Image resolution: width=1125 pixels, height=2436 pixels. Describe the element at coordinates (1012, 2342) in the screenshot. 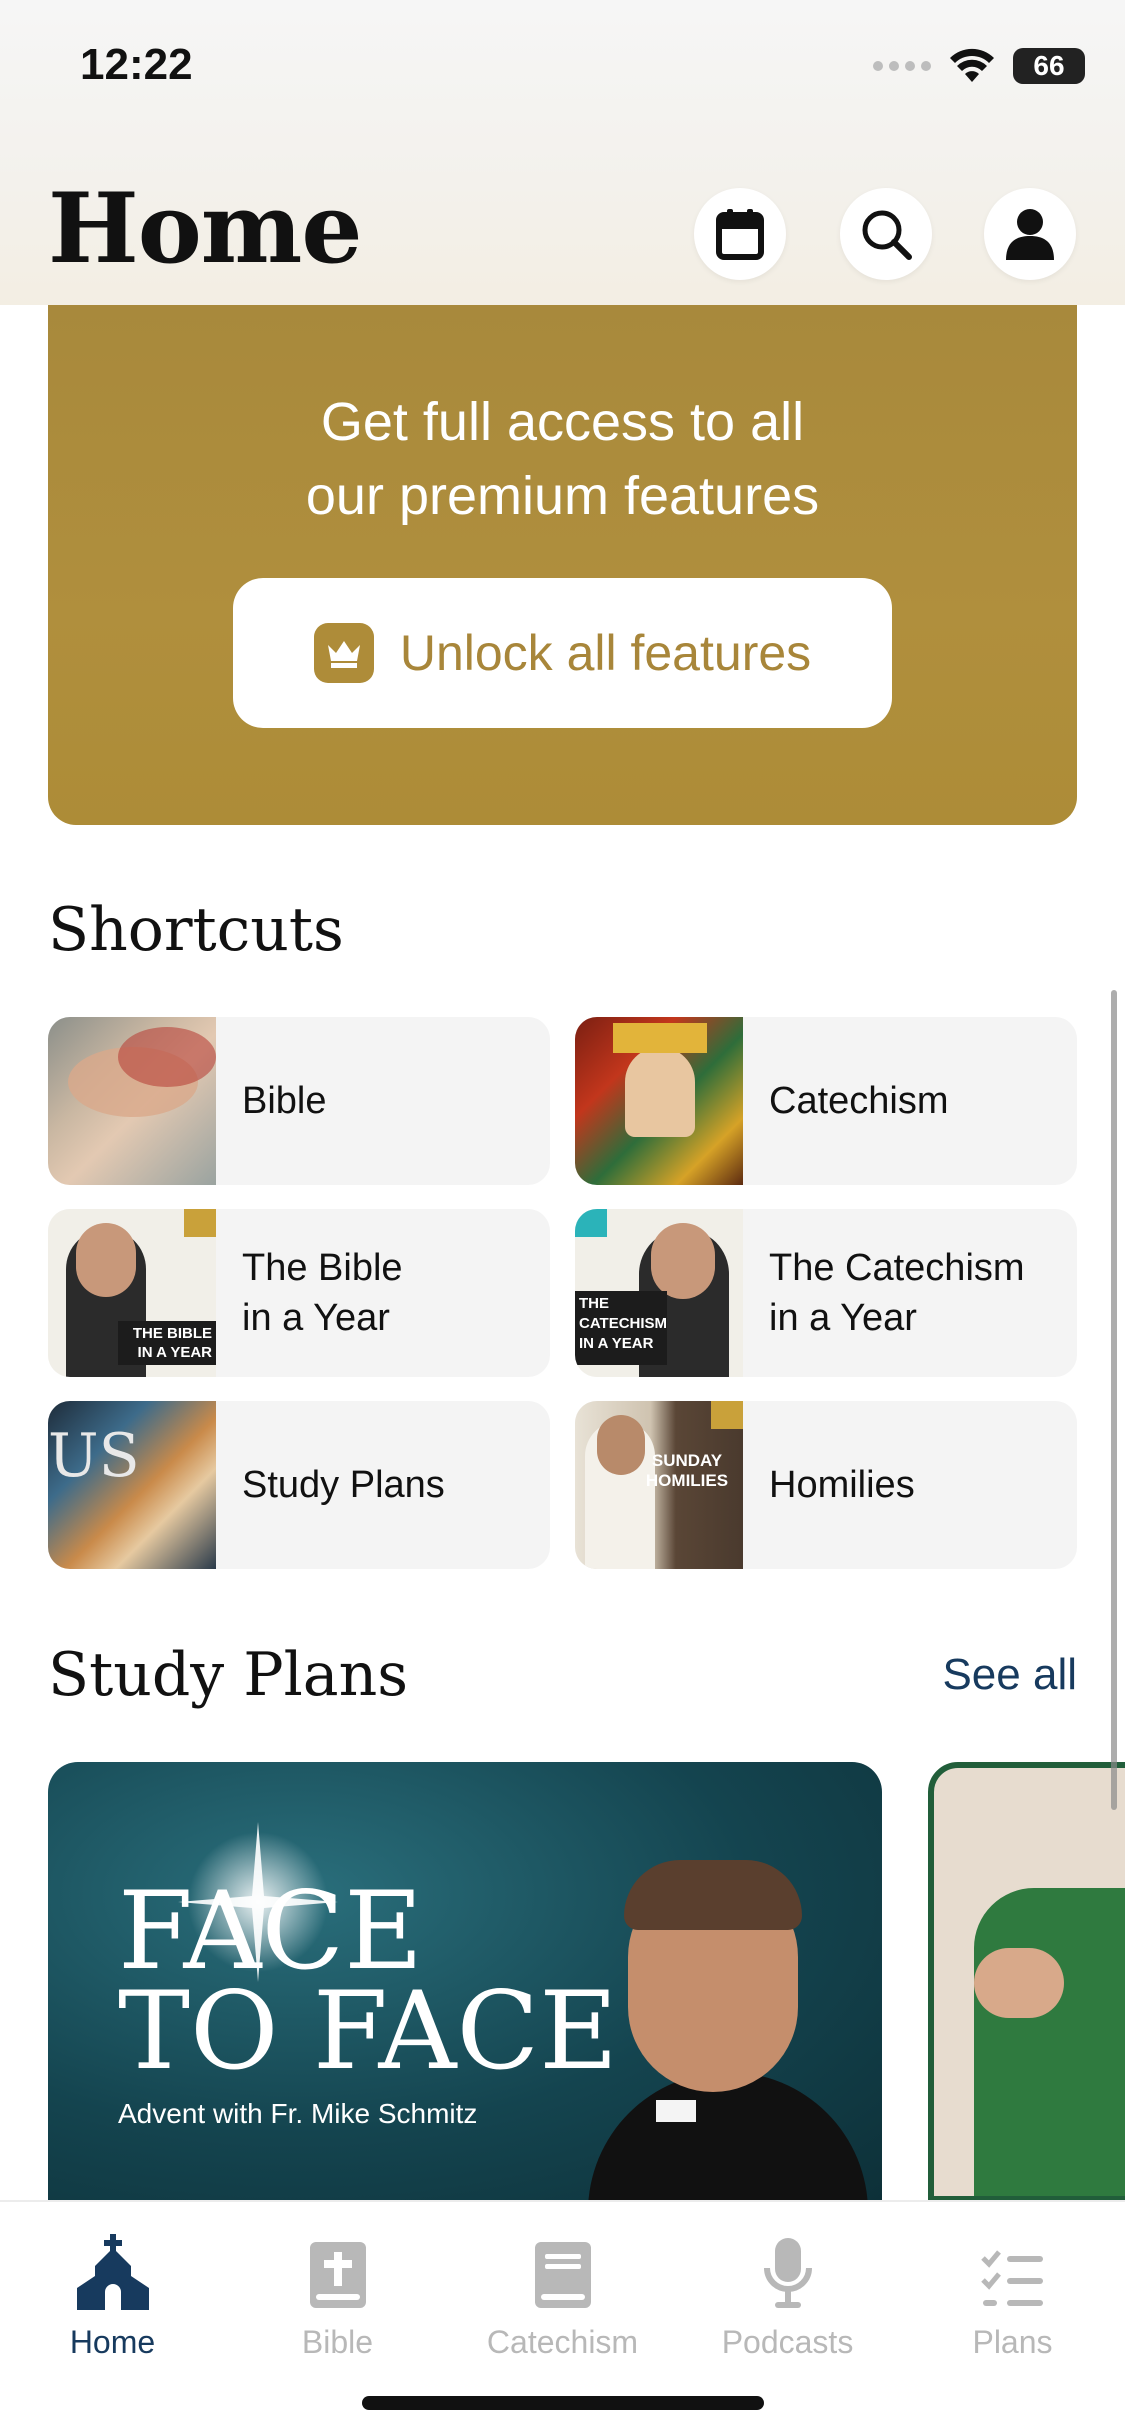

I see `tab-label: Plans` at that location.